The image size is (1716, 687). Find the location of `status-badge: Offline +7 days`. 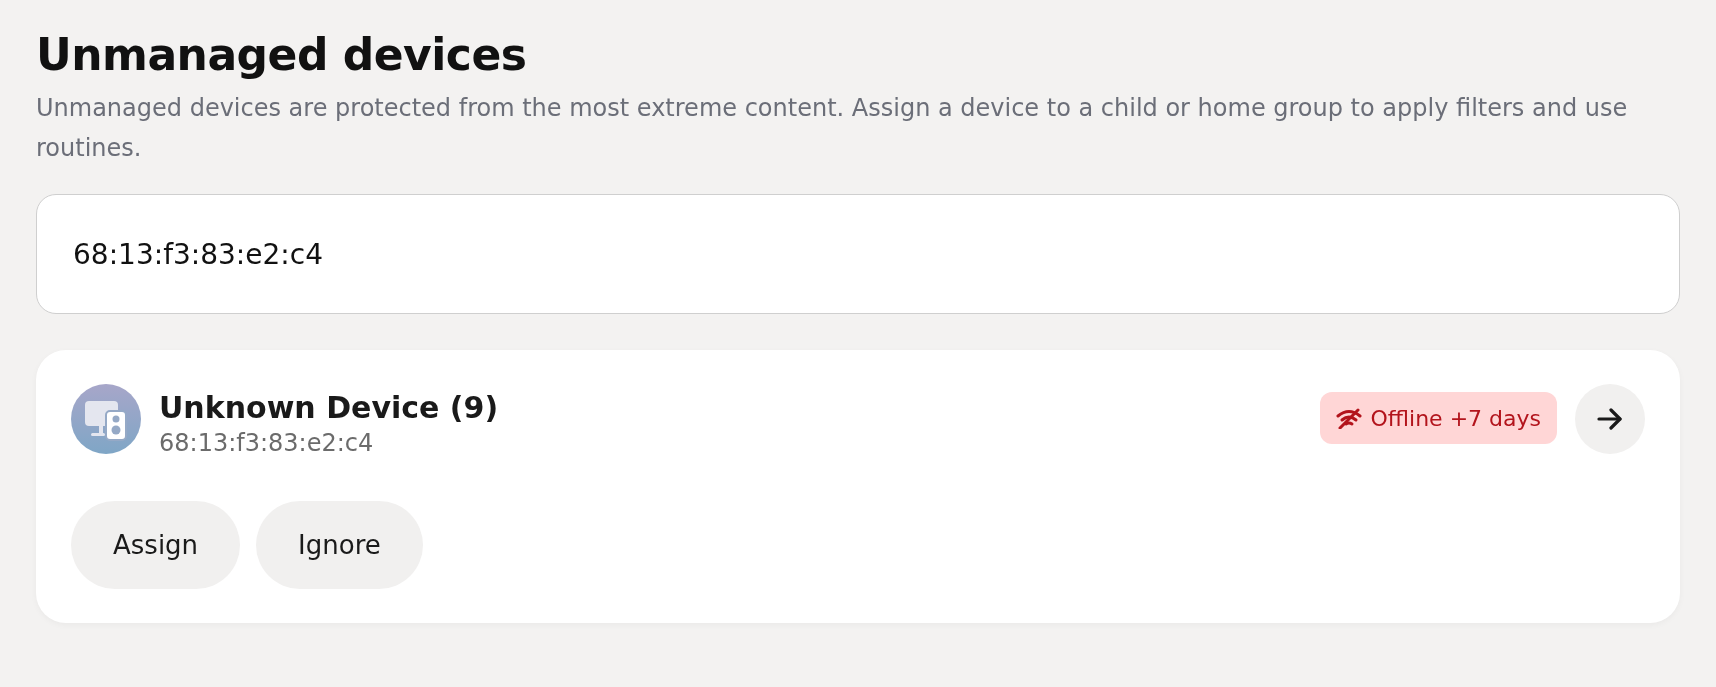

status-badge: Offline +7 days is located at coordinates (1438, 418).